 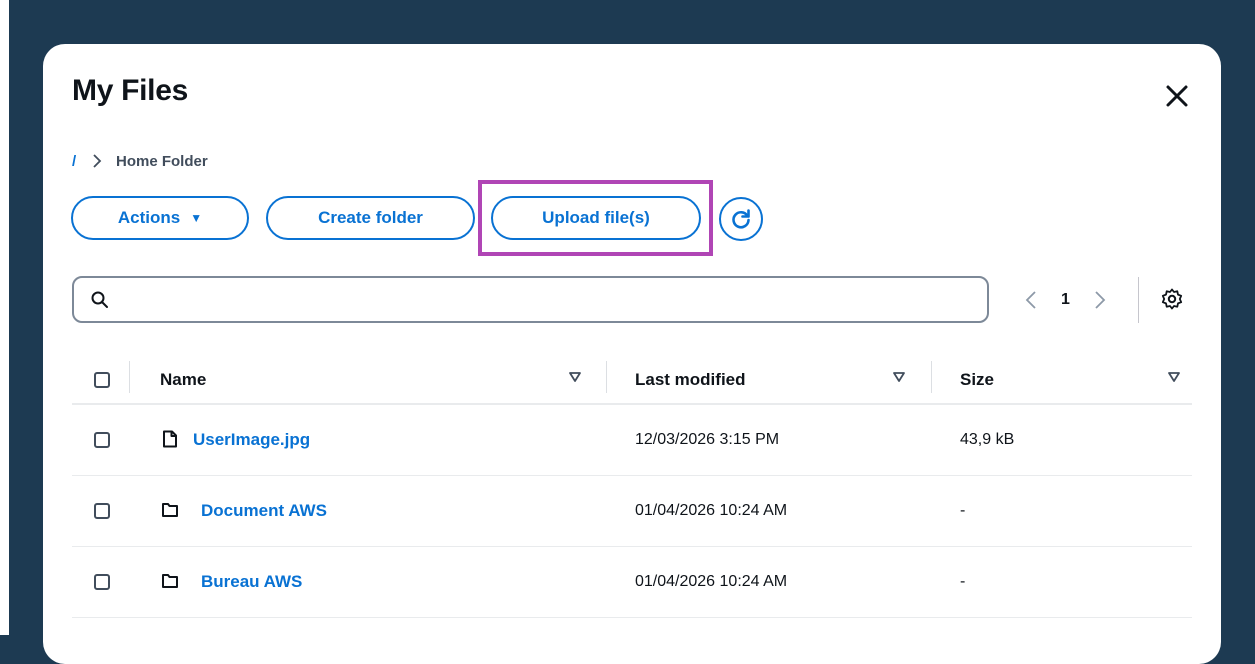 I want to click on column-header-size: Size, so click(x=977, y=380).